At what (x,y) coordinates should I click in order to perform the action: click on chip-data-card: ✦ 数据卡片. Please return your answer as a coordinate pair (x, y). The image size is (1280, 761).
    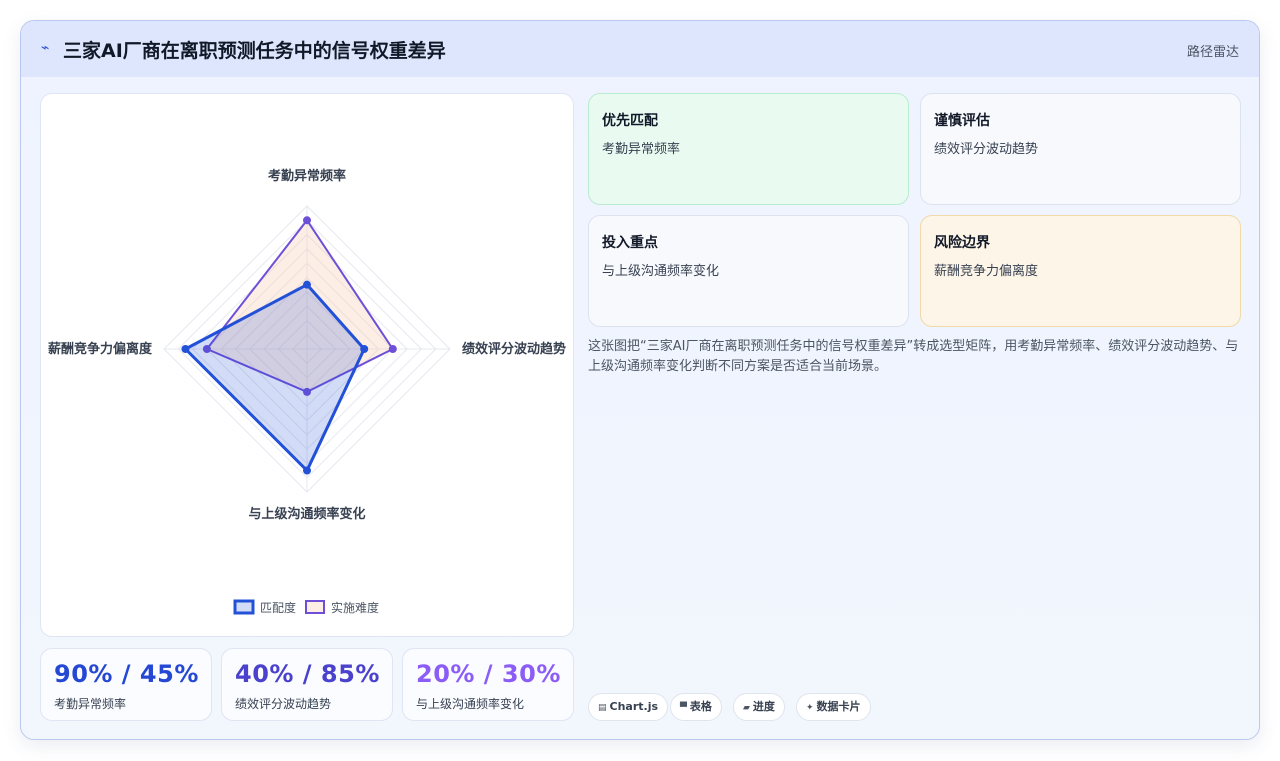
    Looking at the image, I should click on (833, 707).